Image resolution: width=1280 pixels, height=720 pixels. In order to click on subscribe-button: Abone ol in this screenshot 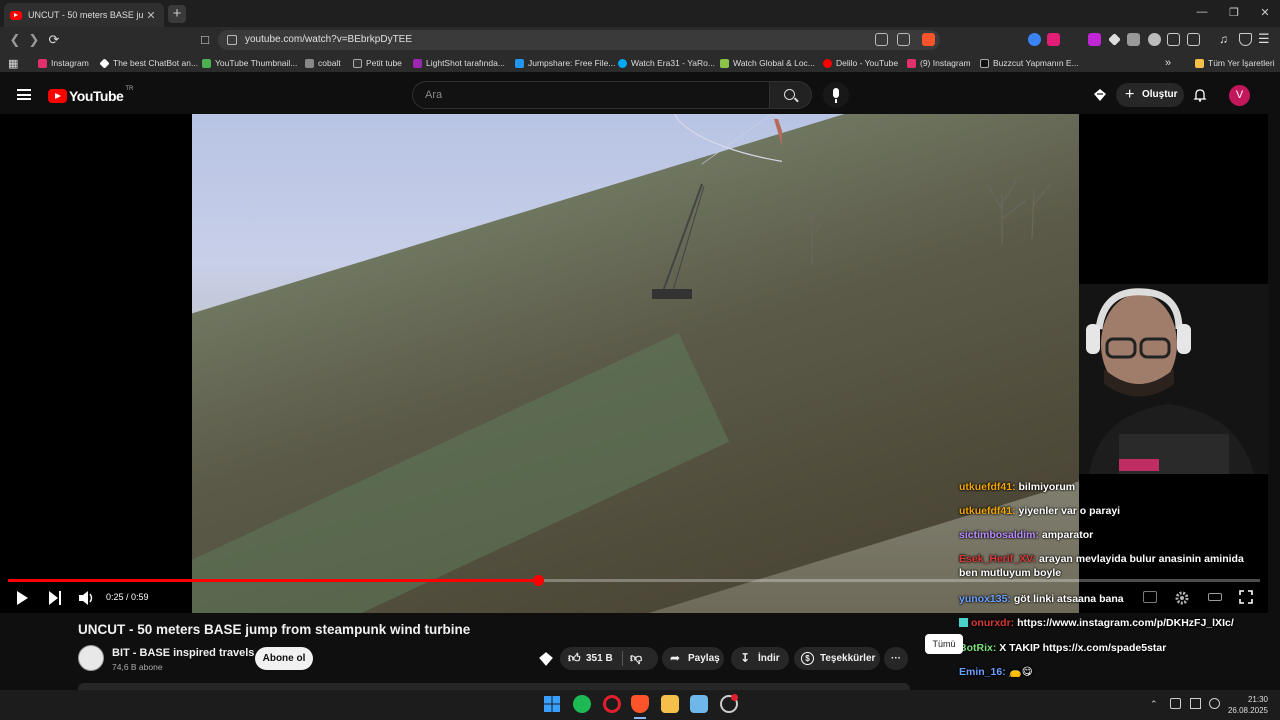, I will do `click(284, 658)`.